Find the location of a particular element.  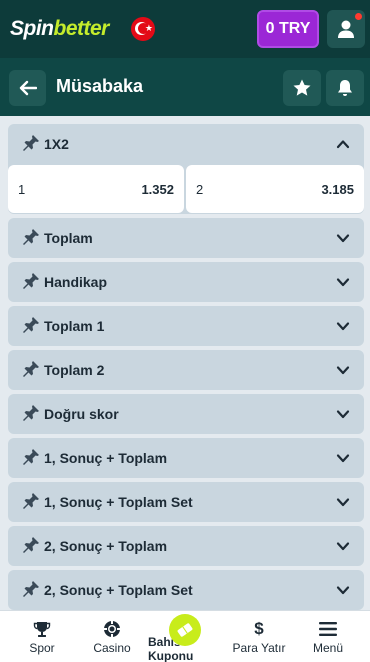

odd-button-2: 2 3.185 is located at coordinates (275, 189).